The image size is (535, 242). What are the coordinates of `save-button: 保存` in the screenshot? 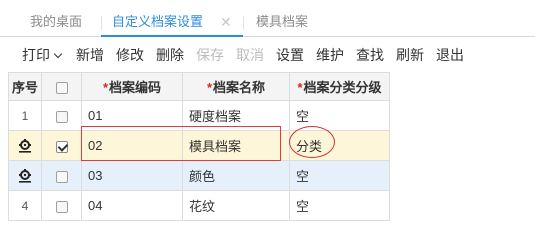 It's located at (210, 55).